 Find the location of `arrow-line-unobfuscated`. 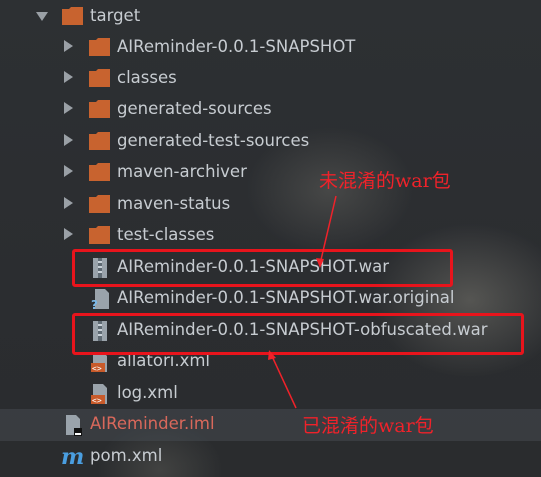

arrow-line-unobfuscated is located at coordinates (328, 230).